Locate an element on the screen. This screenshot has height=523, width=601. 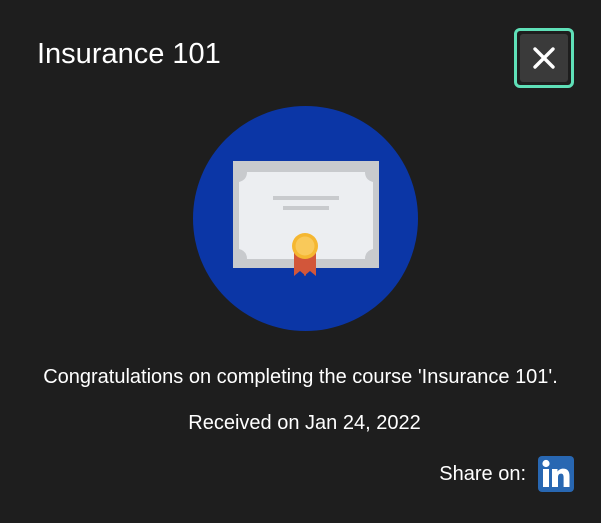
dialog-title: Insurance 101 is located at coordinates (129, 54).